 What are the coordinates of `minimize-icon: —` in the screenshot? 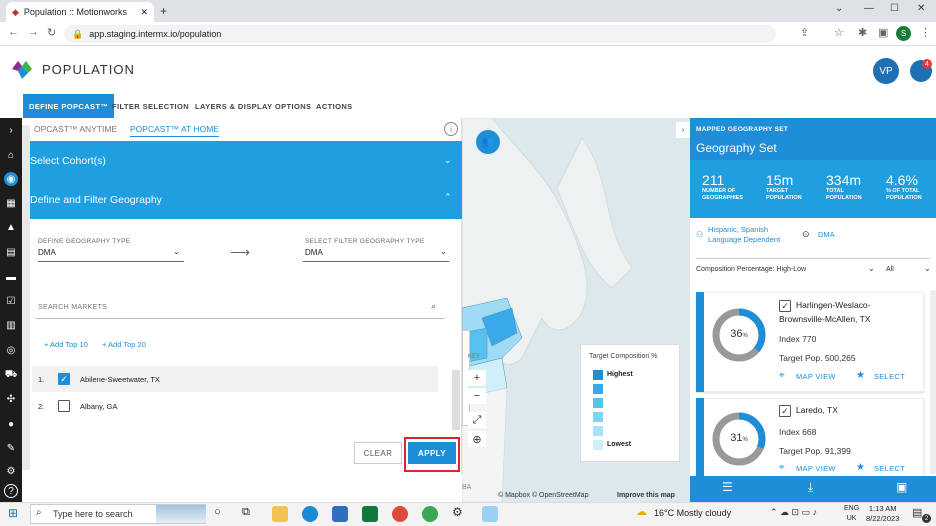 It's located at (869, 8).